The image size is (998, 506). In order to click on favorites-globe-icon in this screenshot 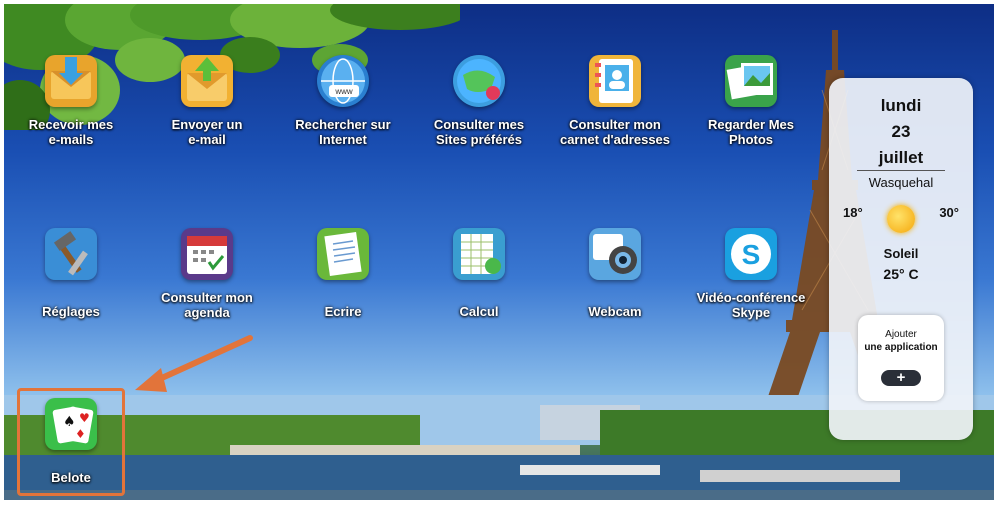, I will do `click(479, 81)`.